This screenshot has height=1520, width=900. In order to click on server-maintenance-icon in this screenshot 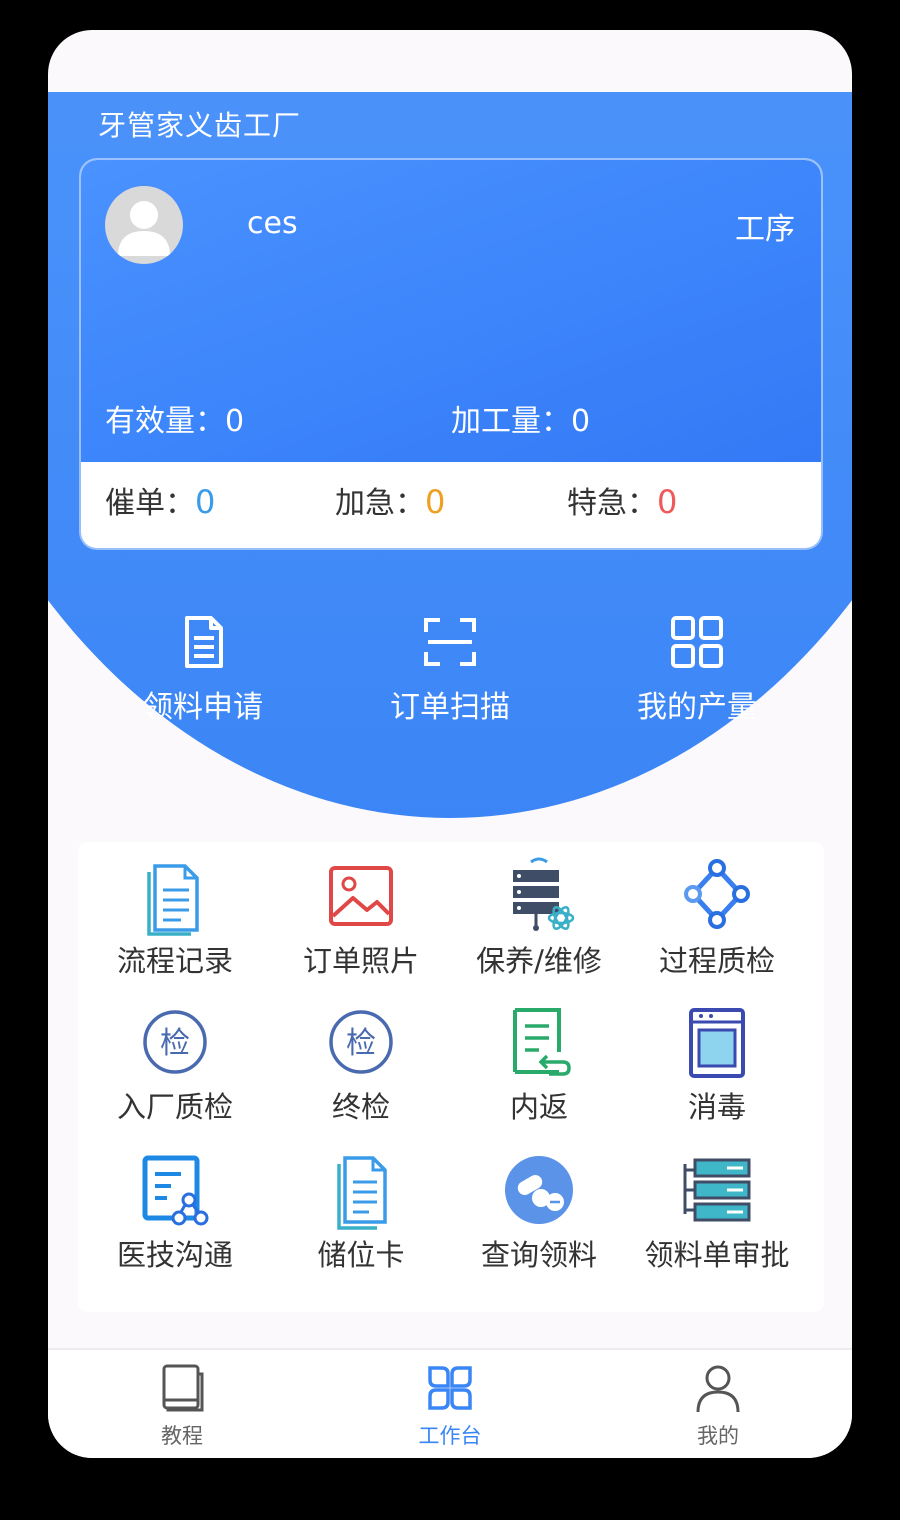, I will do `click(544, 894)`.